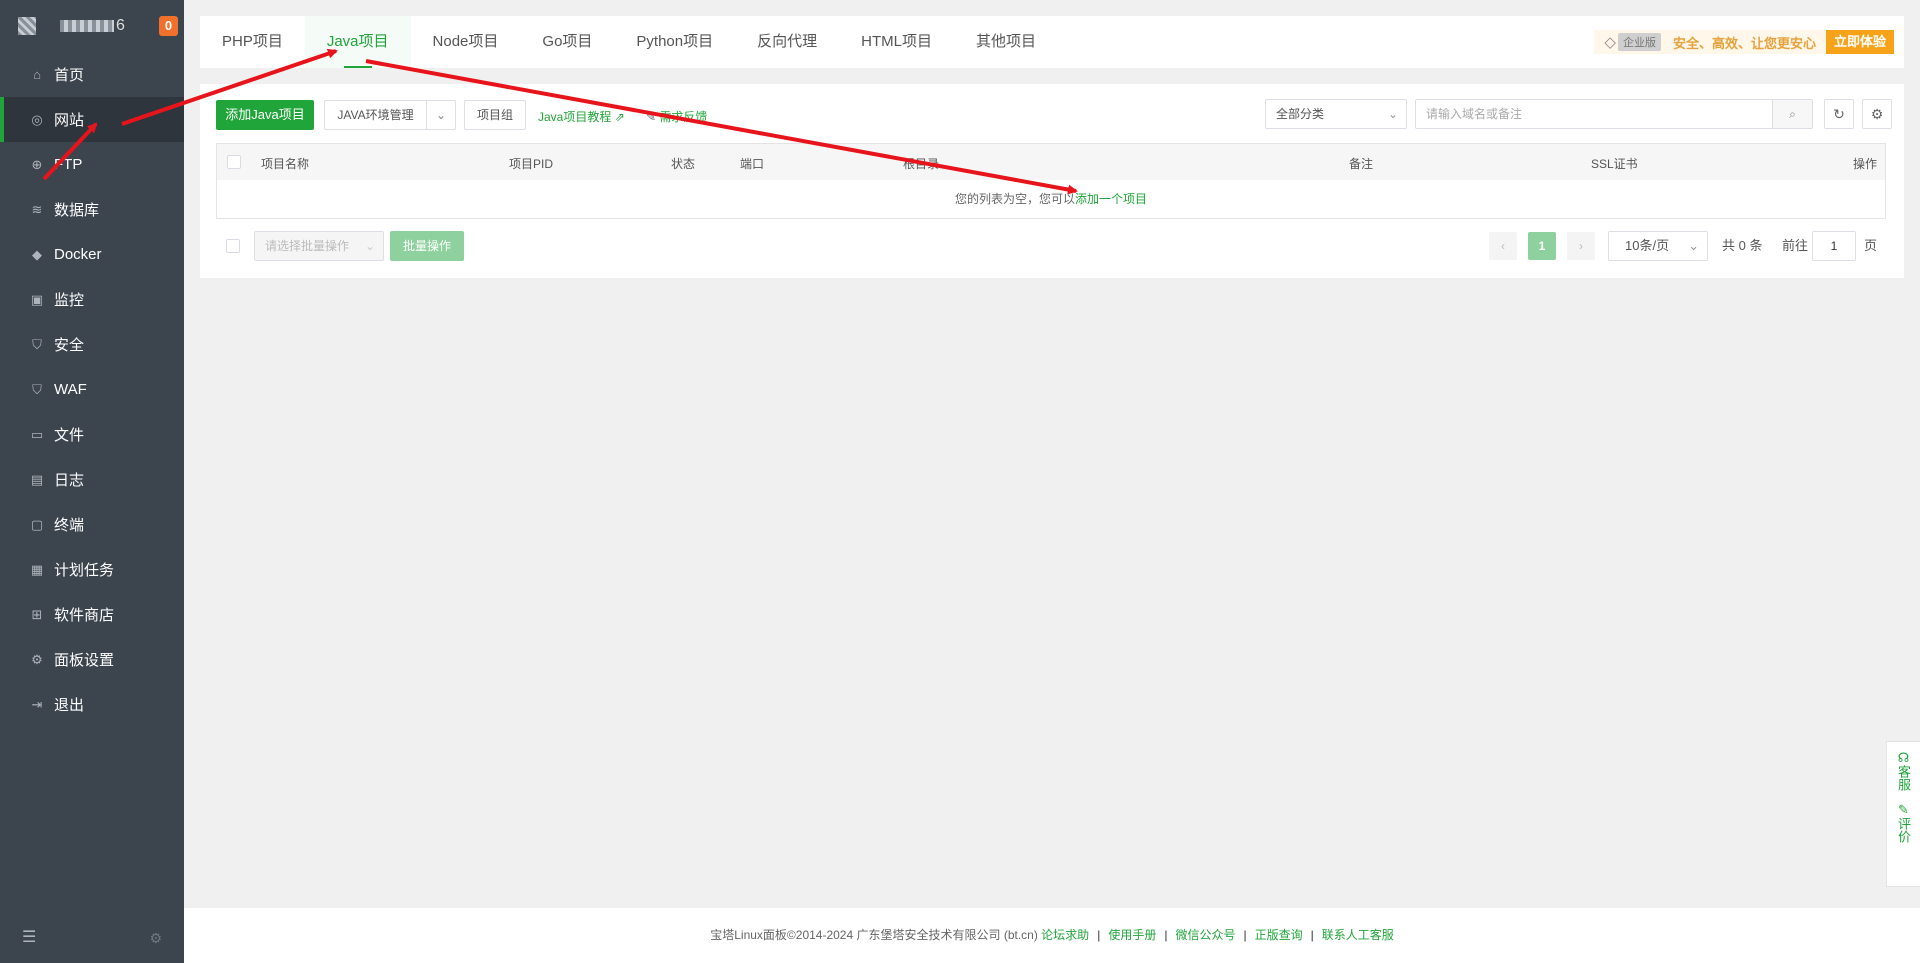 The image size is (1920, 963). I want to click on tab-3: Go项目, so click(567, 42).